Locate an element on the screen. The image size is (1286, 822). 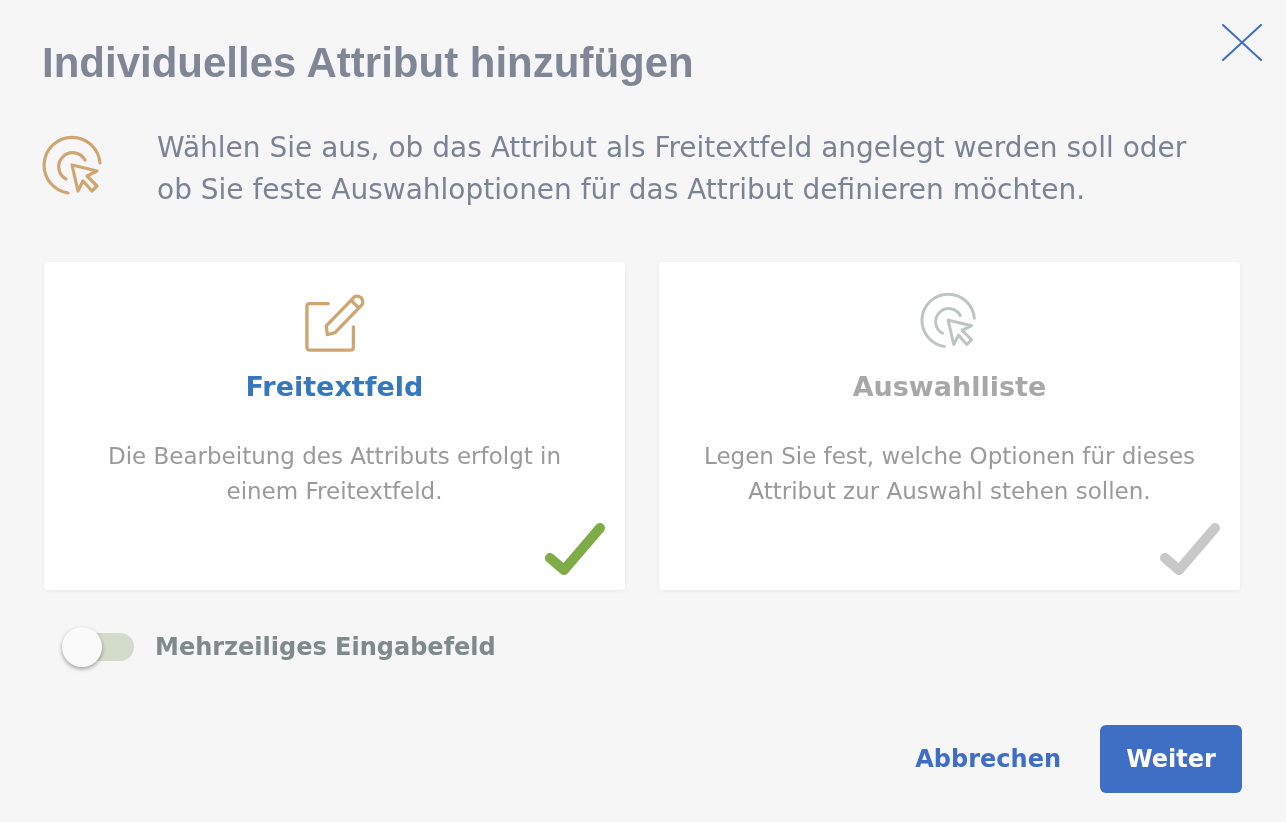
option-description: Die Bearbeitung des Attributs erfolgt in einem Freitextfeld. is located at coordinates (334, 474).